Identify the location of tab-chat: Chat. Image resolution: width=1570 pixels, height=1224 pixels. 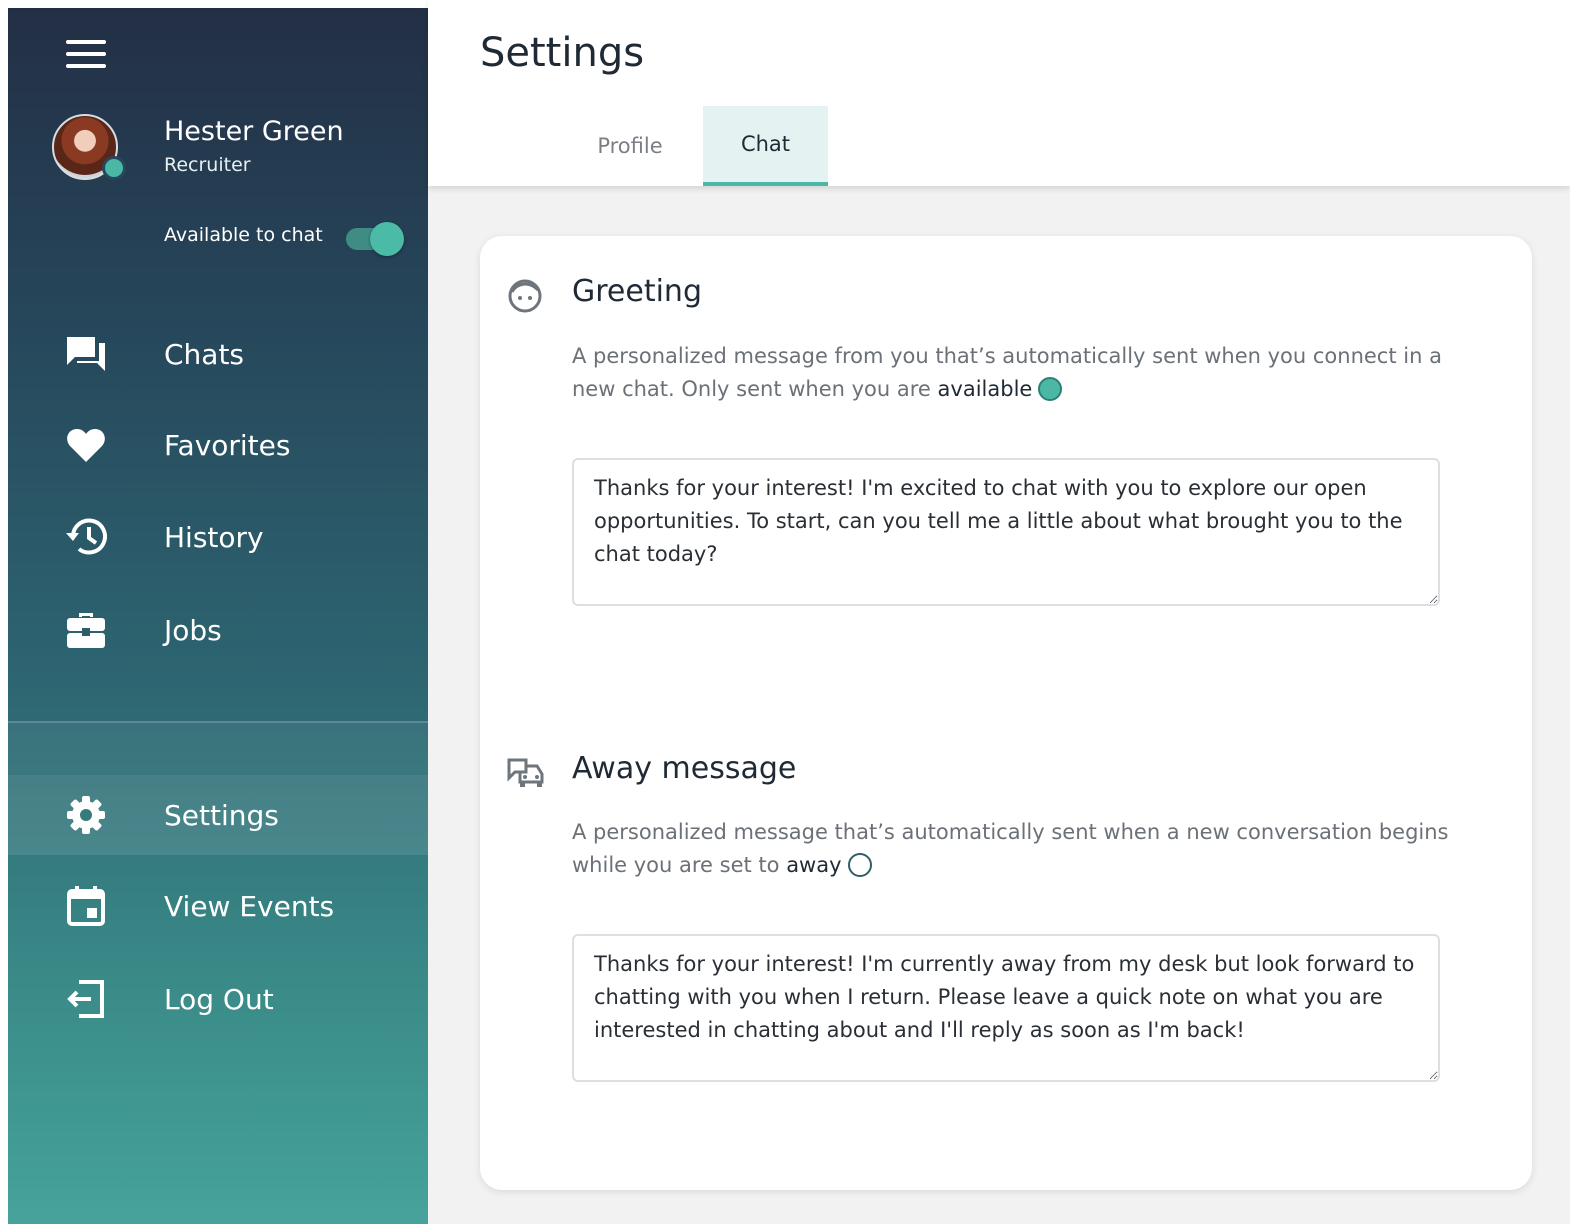
(765, 146).